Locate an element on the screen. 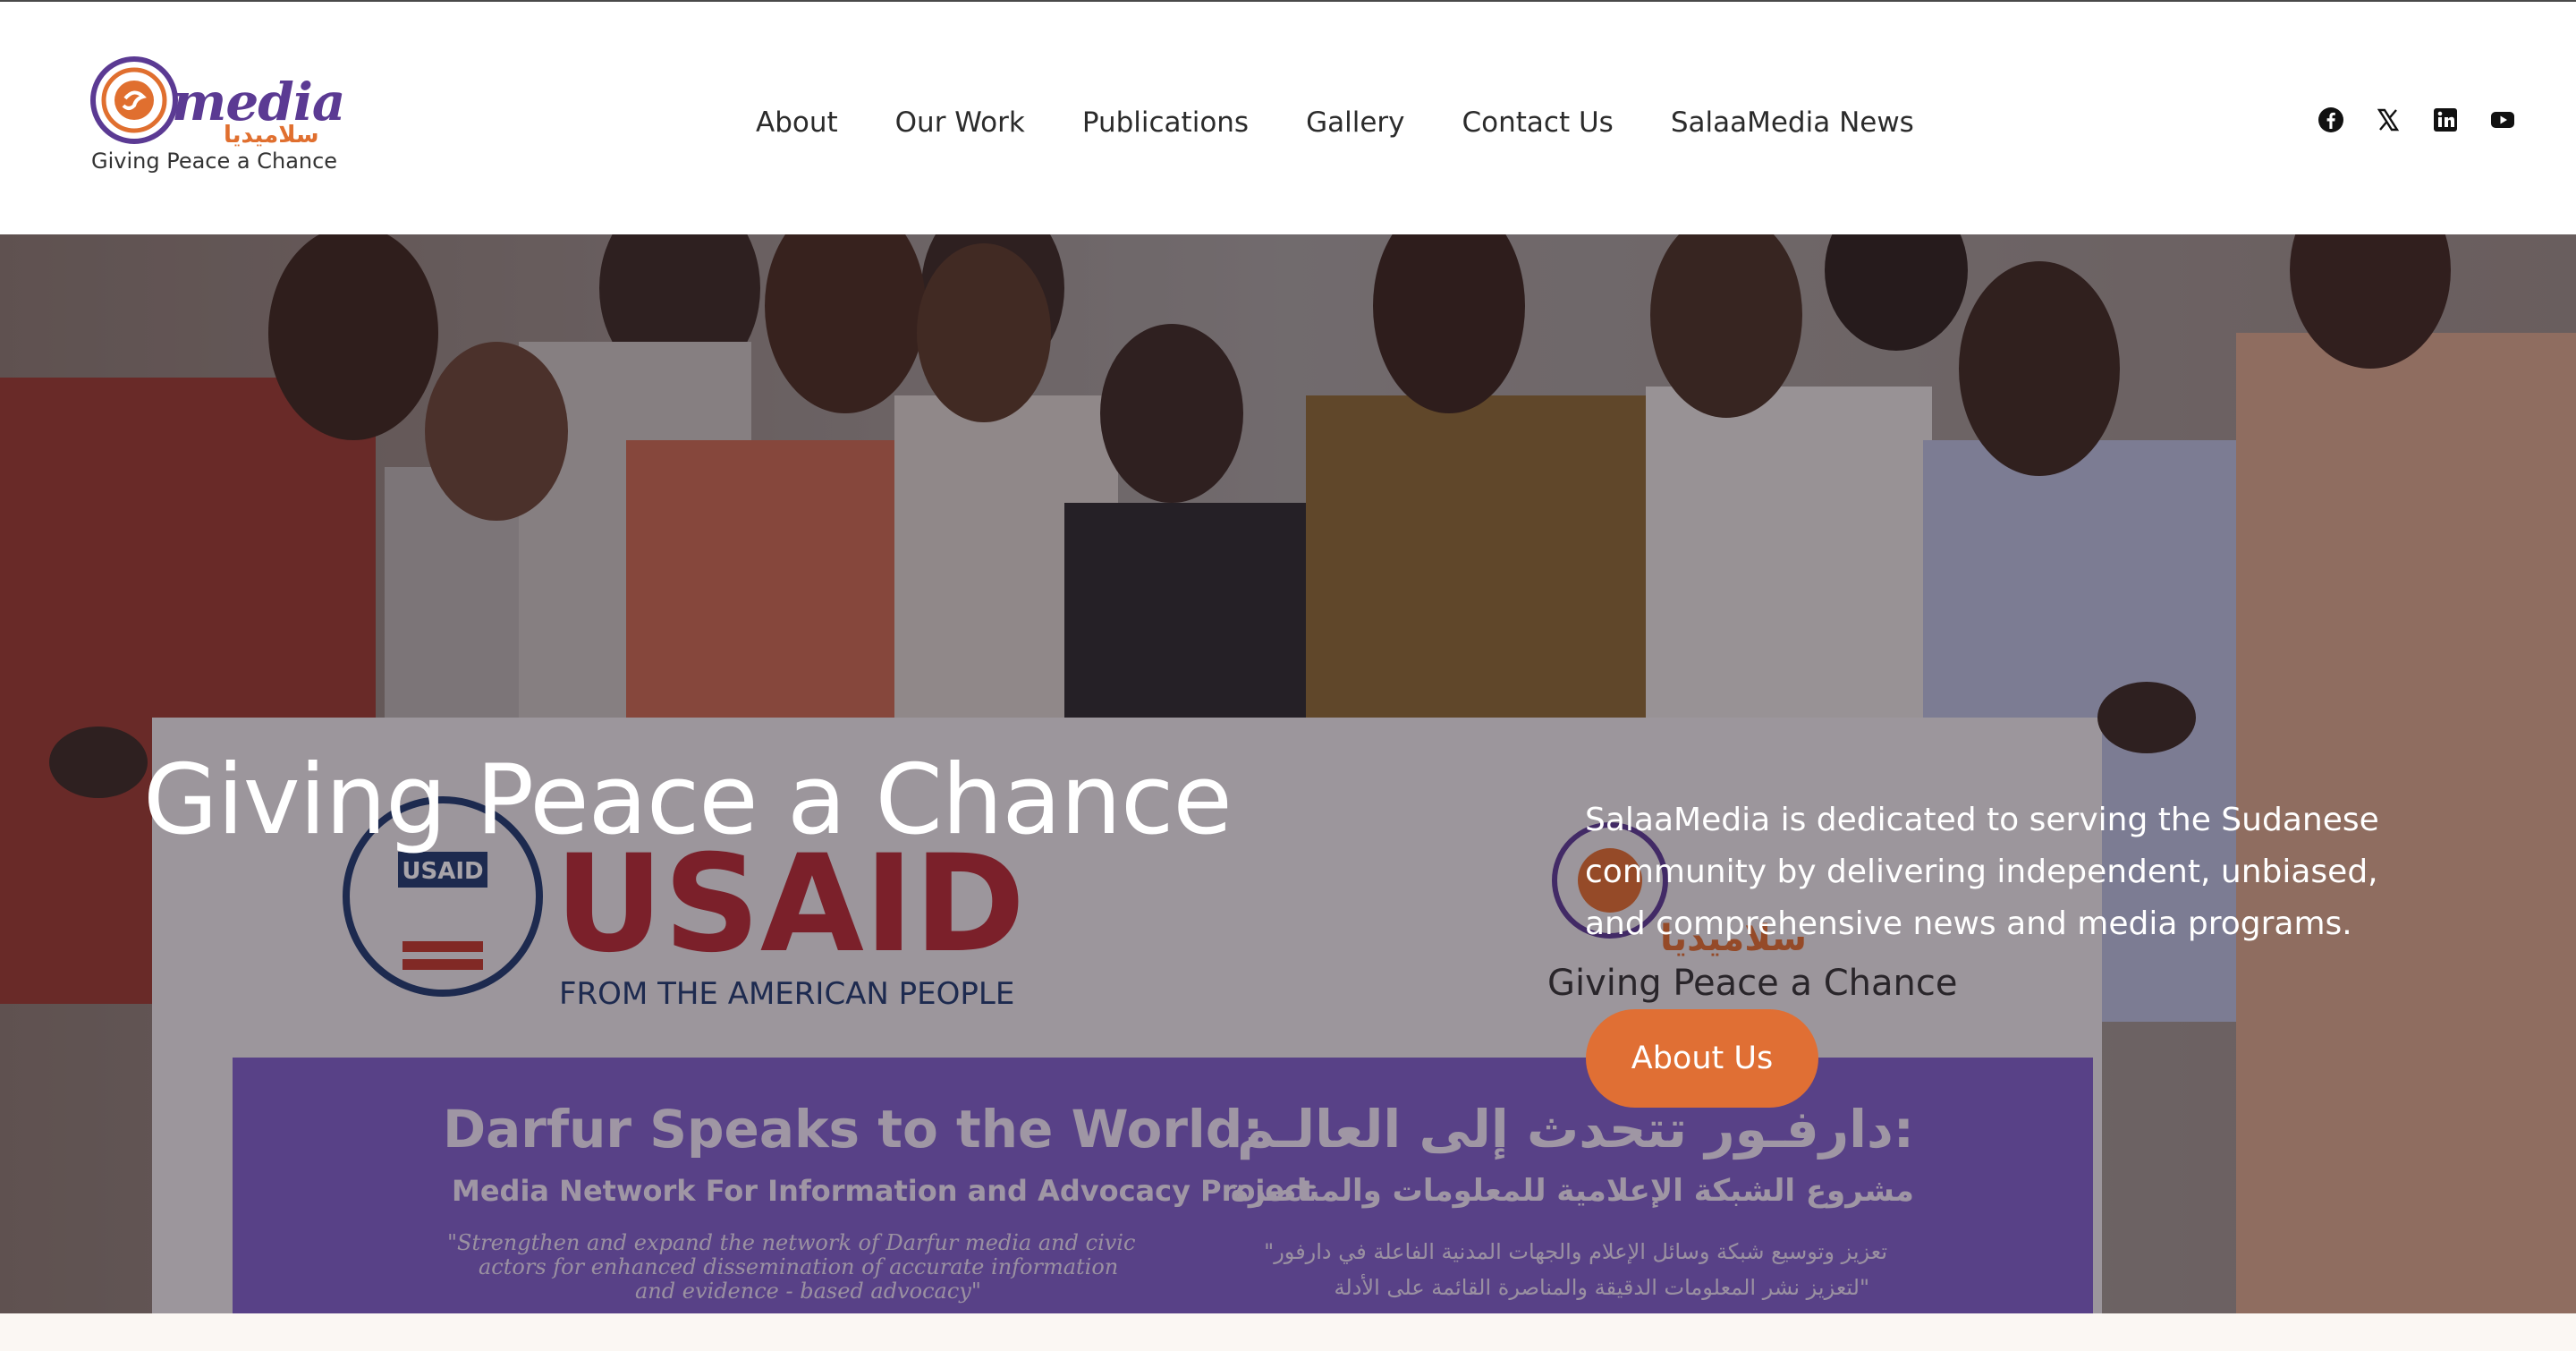  linkedin-icon is located at coordinates (2445, 120).